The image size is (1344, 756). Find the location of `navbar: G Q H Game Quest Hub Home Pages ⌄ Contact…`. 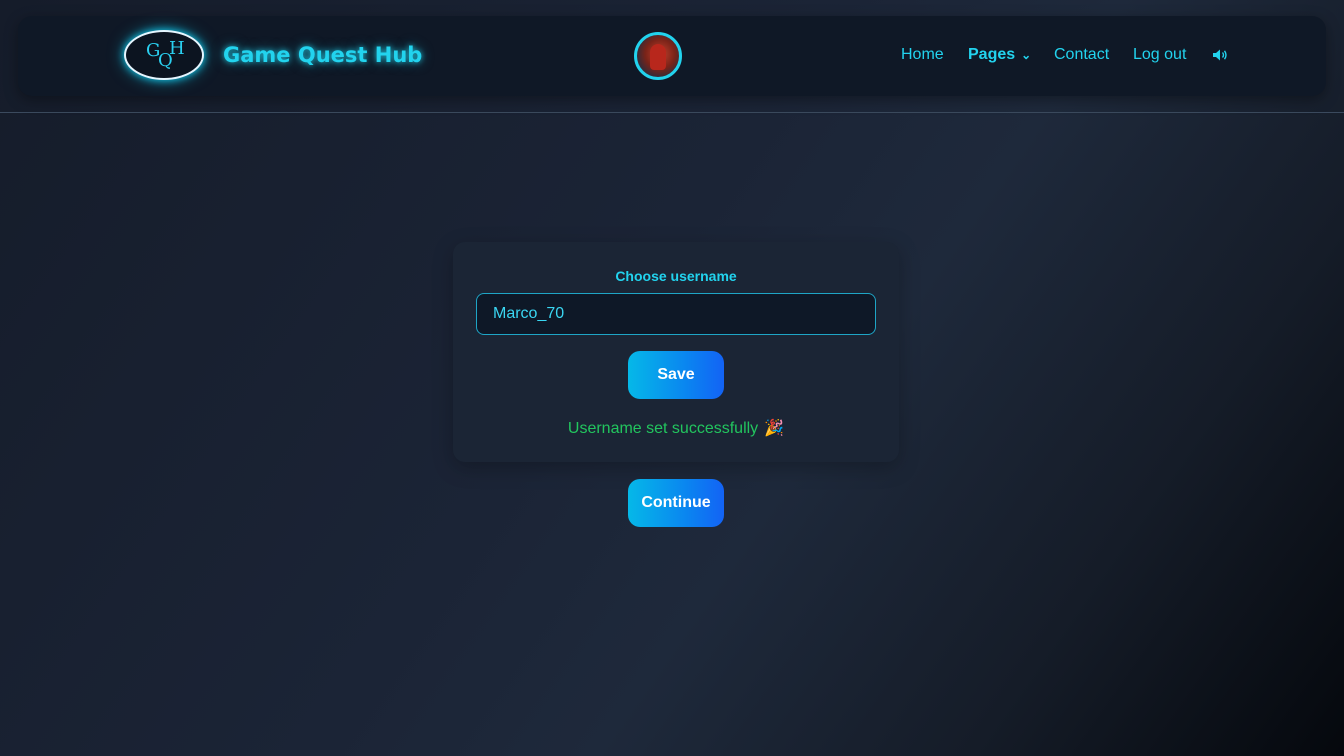

navbar: G Q H Game Quest Hub Home Pages ⌄ Contact… is located at coordinates (672, 56).